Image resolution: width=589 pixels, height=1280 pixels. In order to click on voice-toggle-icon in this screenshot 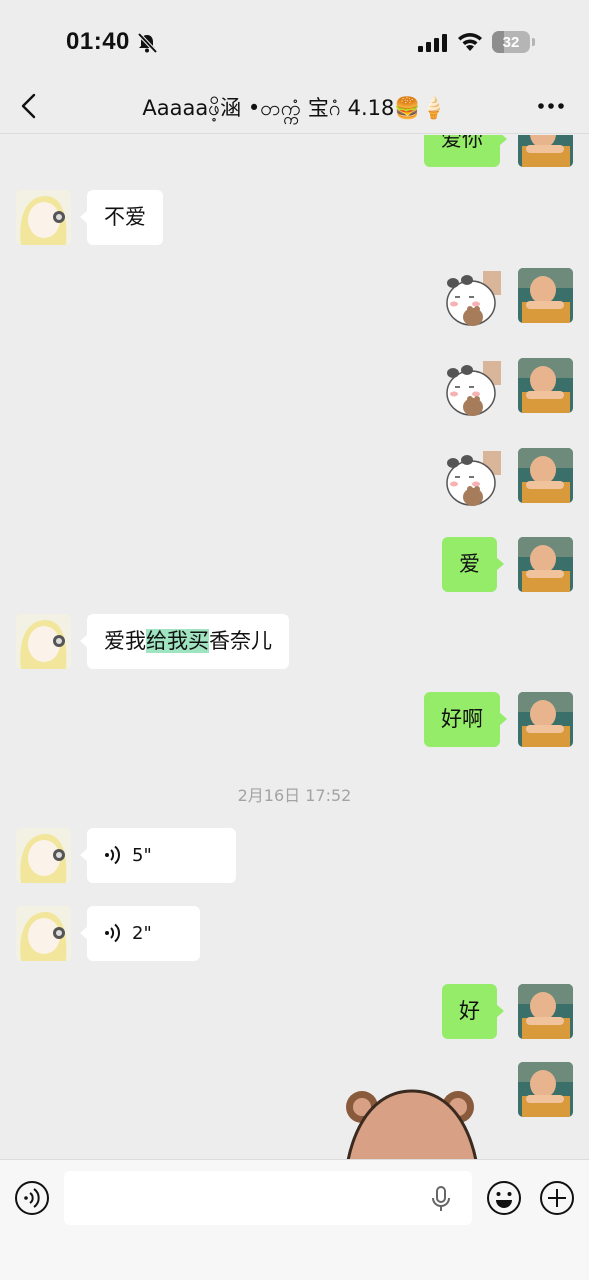, I will do `click(32, 1198)`.